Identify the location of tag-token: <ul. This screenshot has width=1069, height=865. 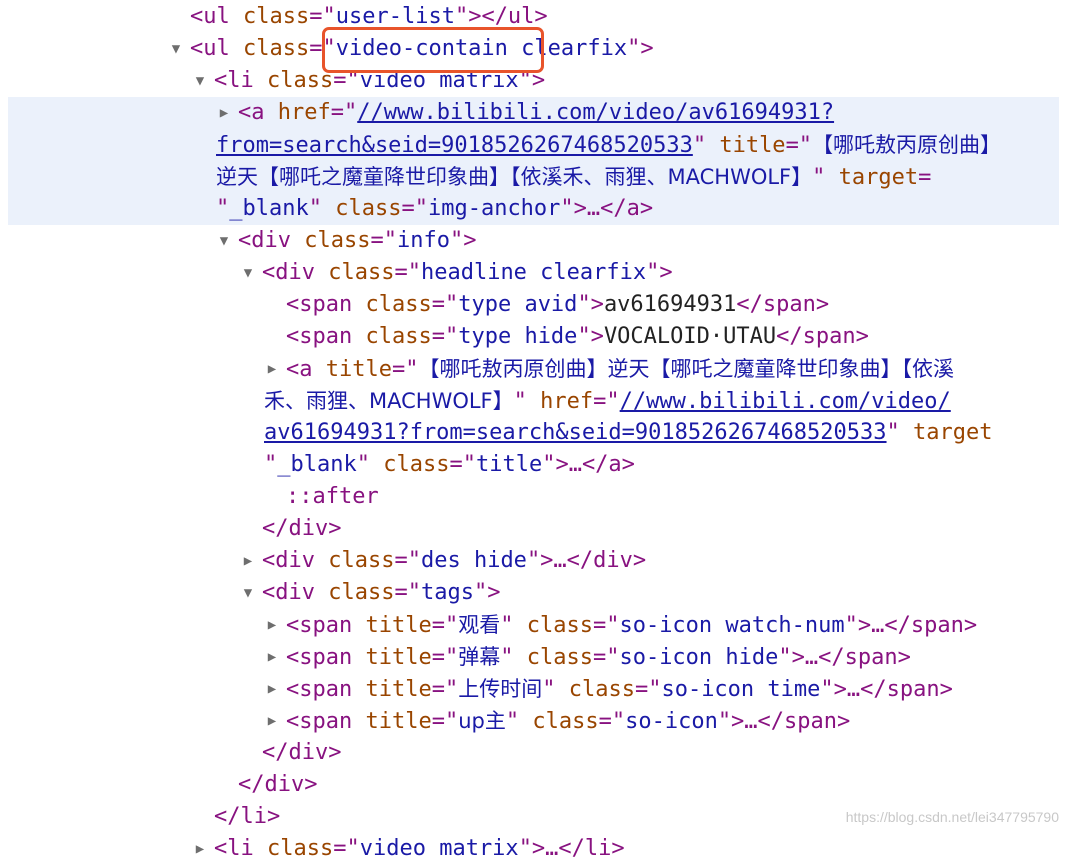
(210, 16).